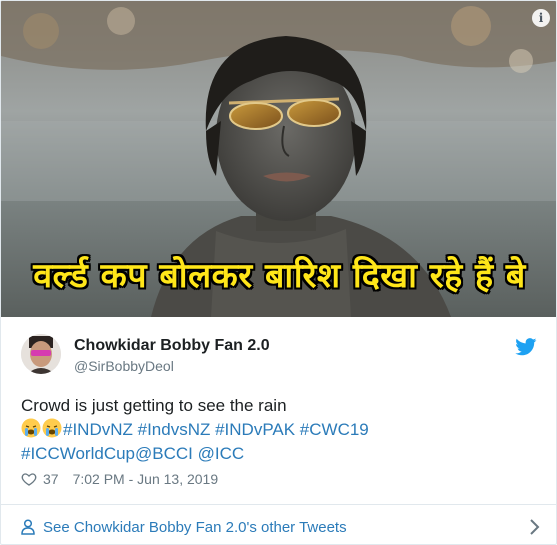 The height and width of the screenshot is (545, 557). I want to click on twitter-bird-icon, so click(526, 347).